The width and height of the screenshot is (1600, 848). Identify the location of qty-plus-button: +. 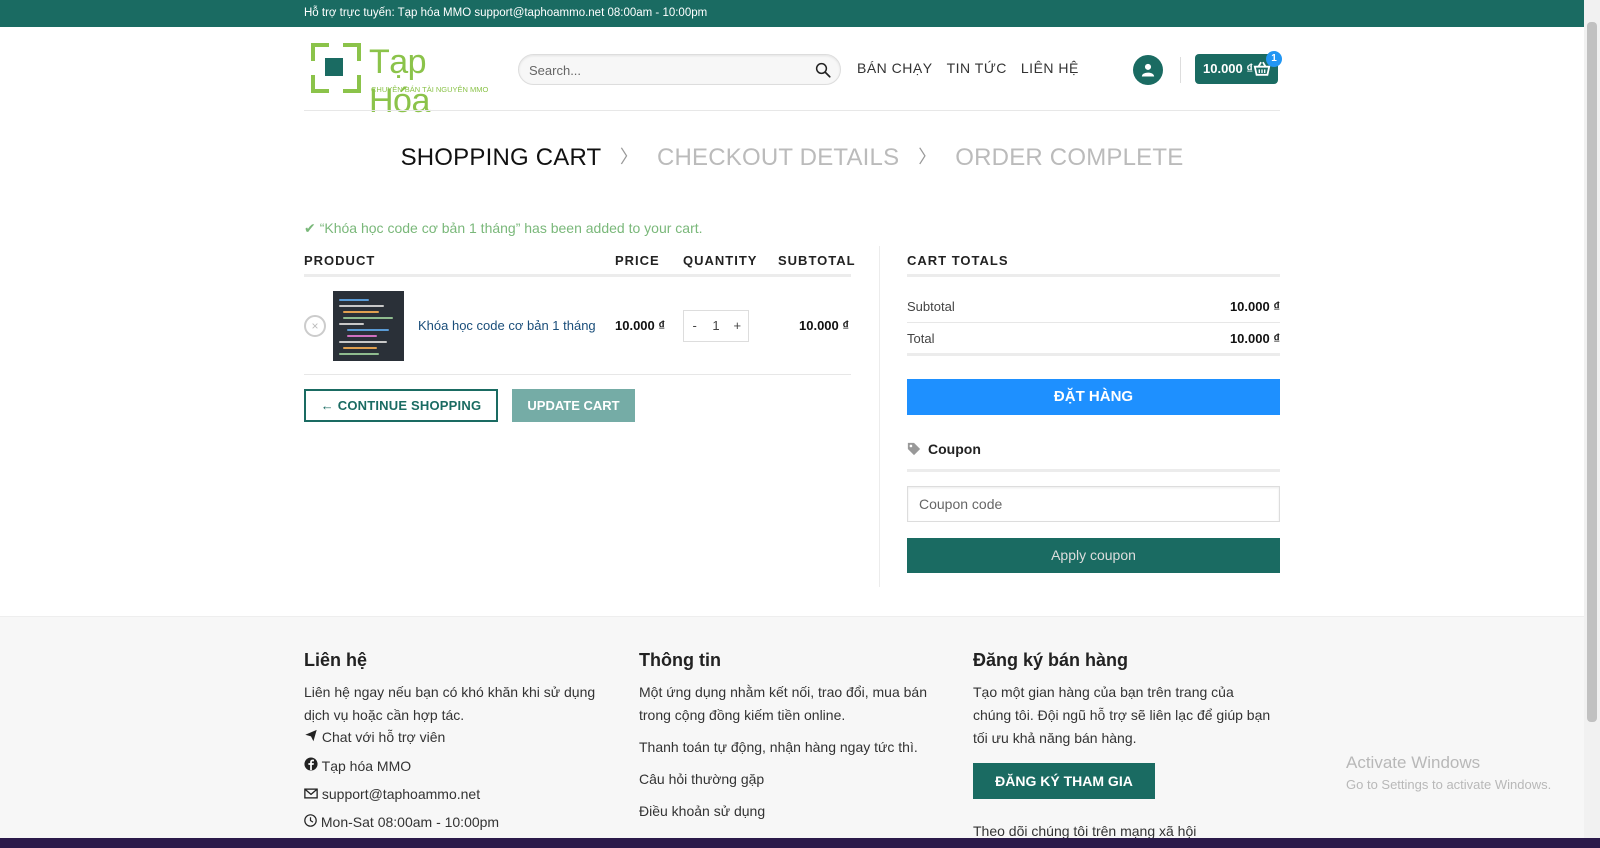
(737, 326).